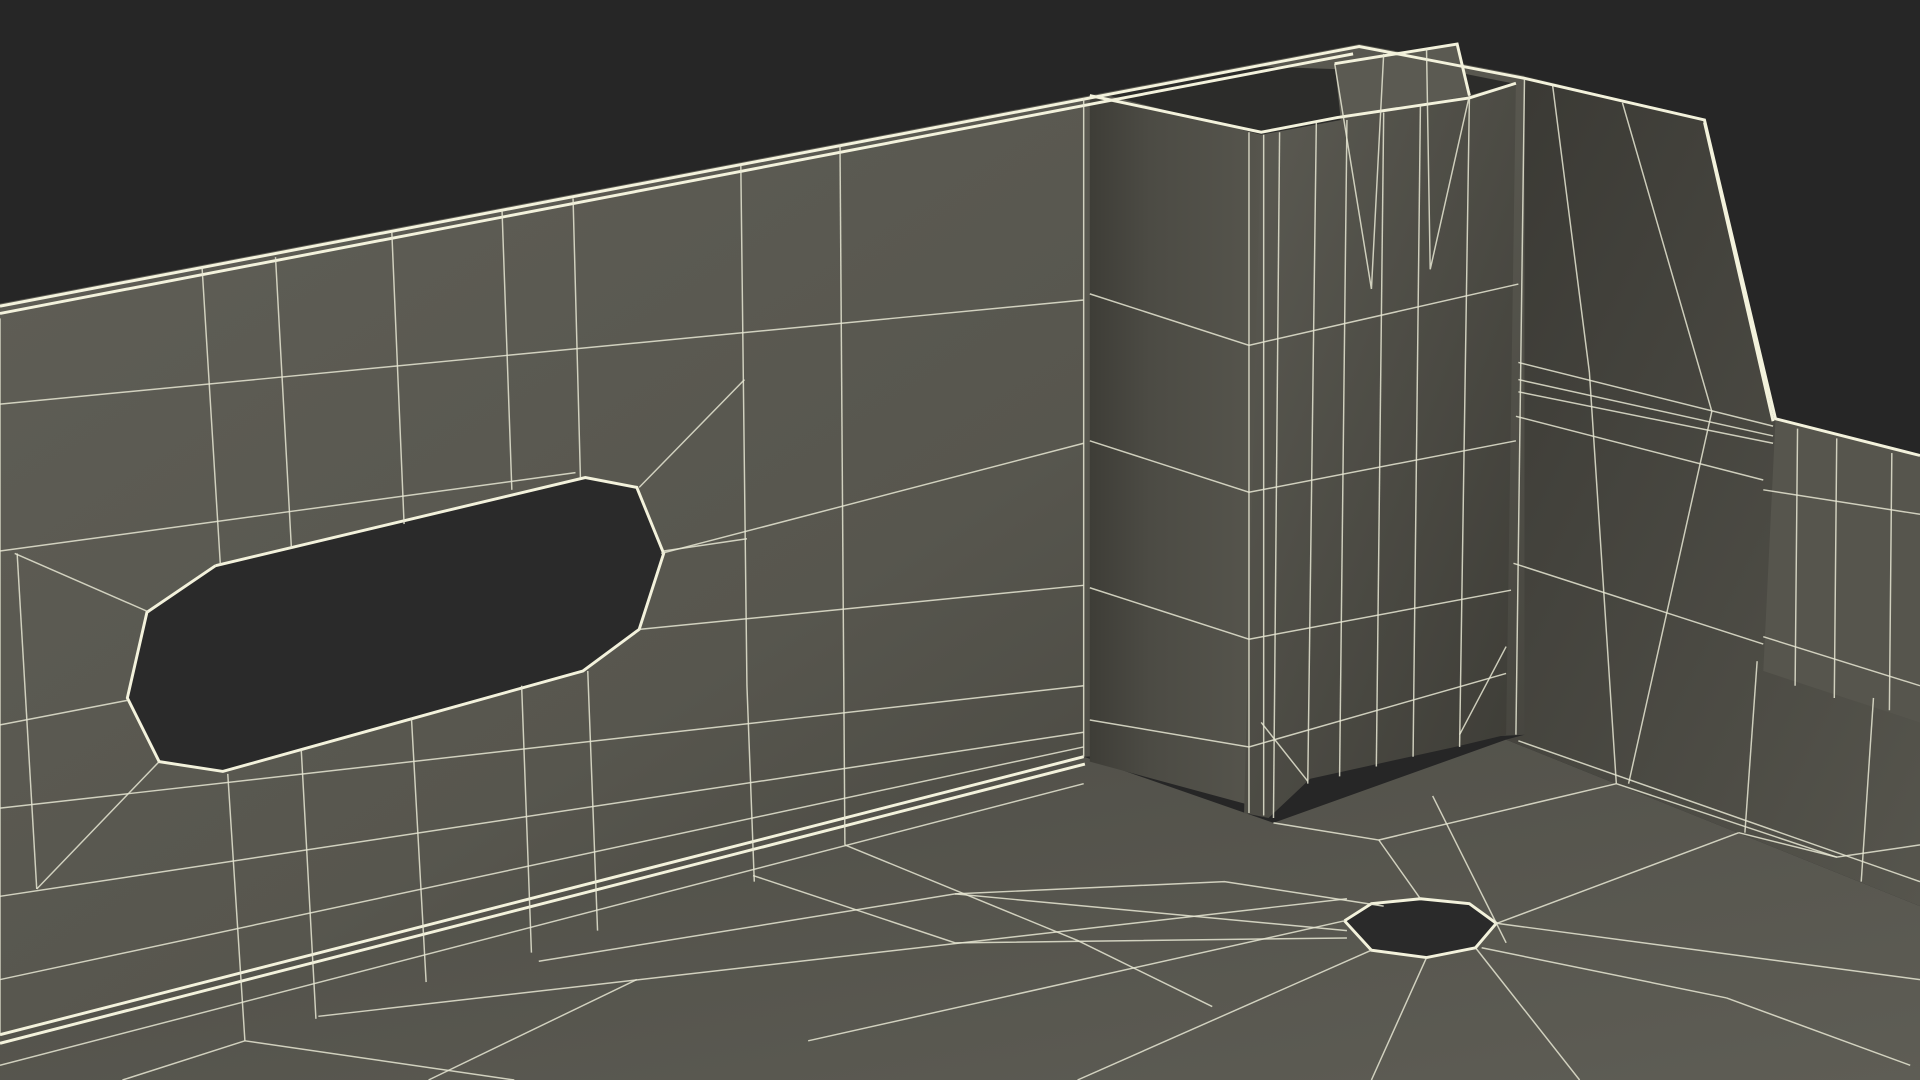 This screenshot has width=1920, height=1080. Describe the element at coordinates (1841, 570) in the screenshot. I see `ledge-face` at that location.